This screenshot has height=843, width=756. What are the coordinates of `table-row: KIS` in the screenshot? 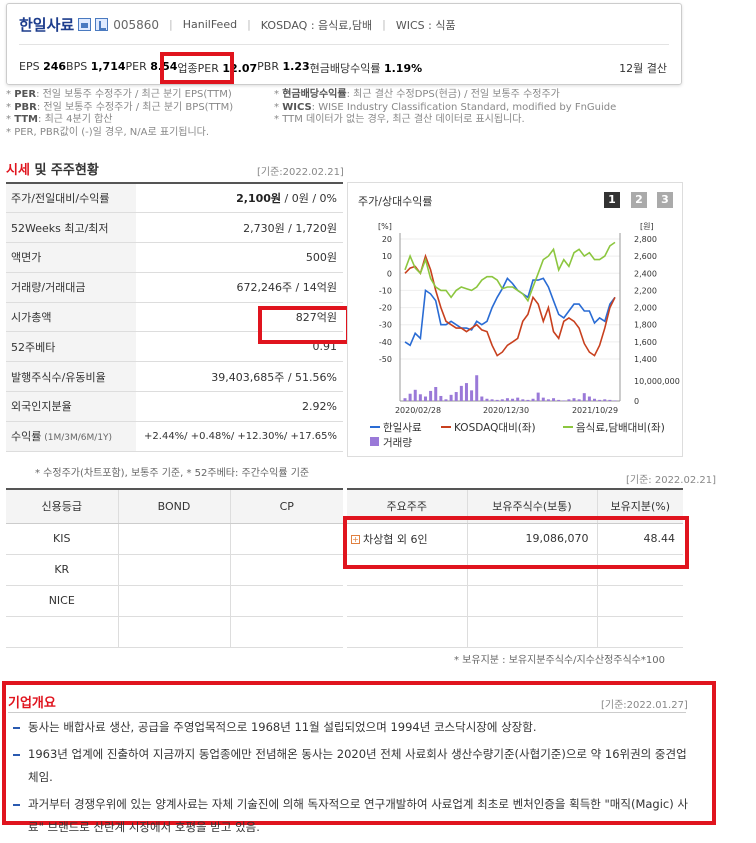 It's located at (174, 539).